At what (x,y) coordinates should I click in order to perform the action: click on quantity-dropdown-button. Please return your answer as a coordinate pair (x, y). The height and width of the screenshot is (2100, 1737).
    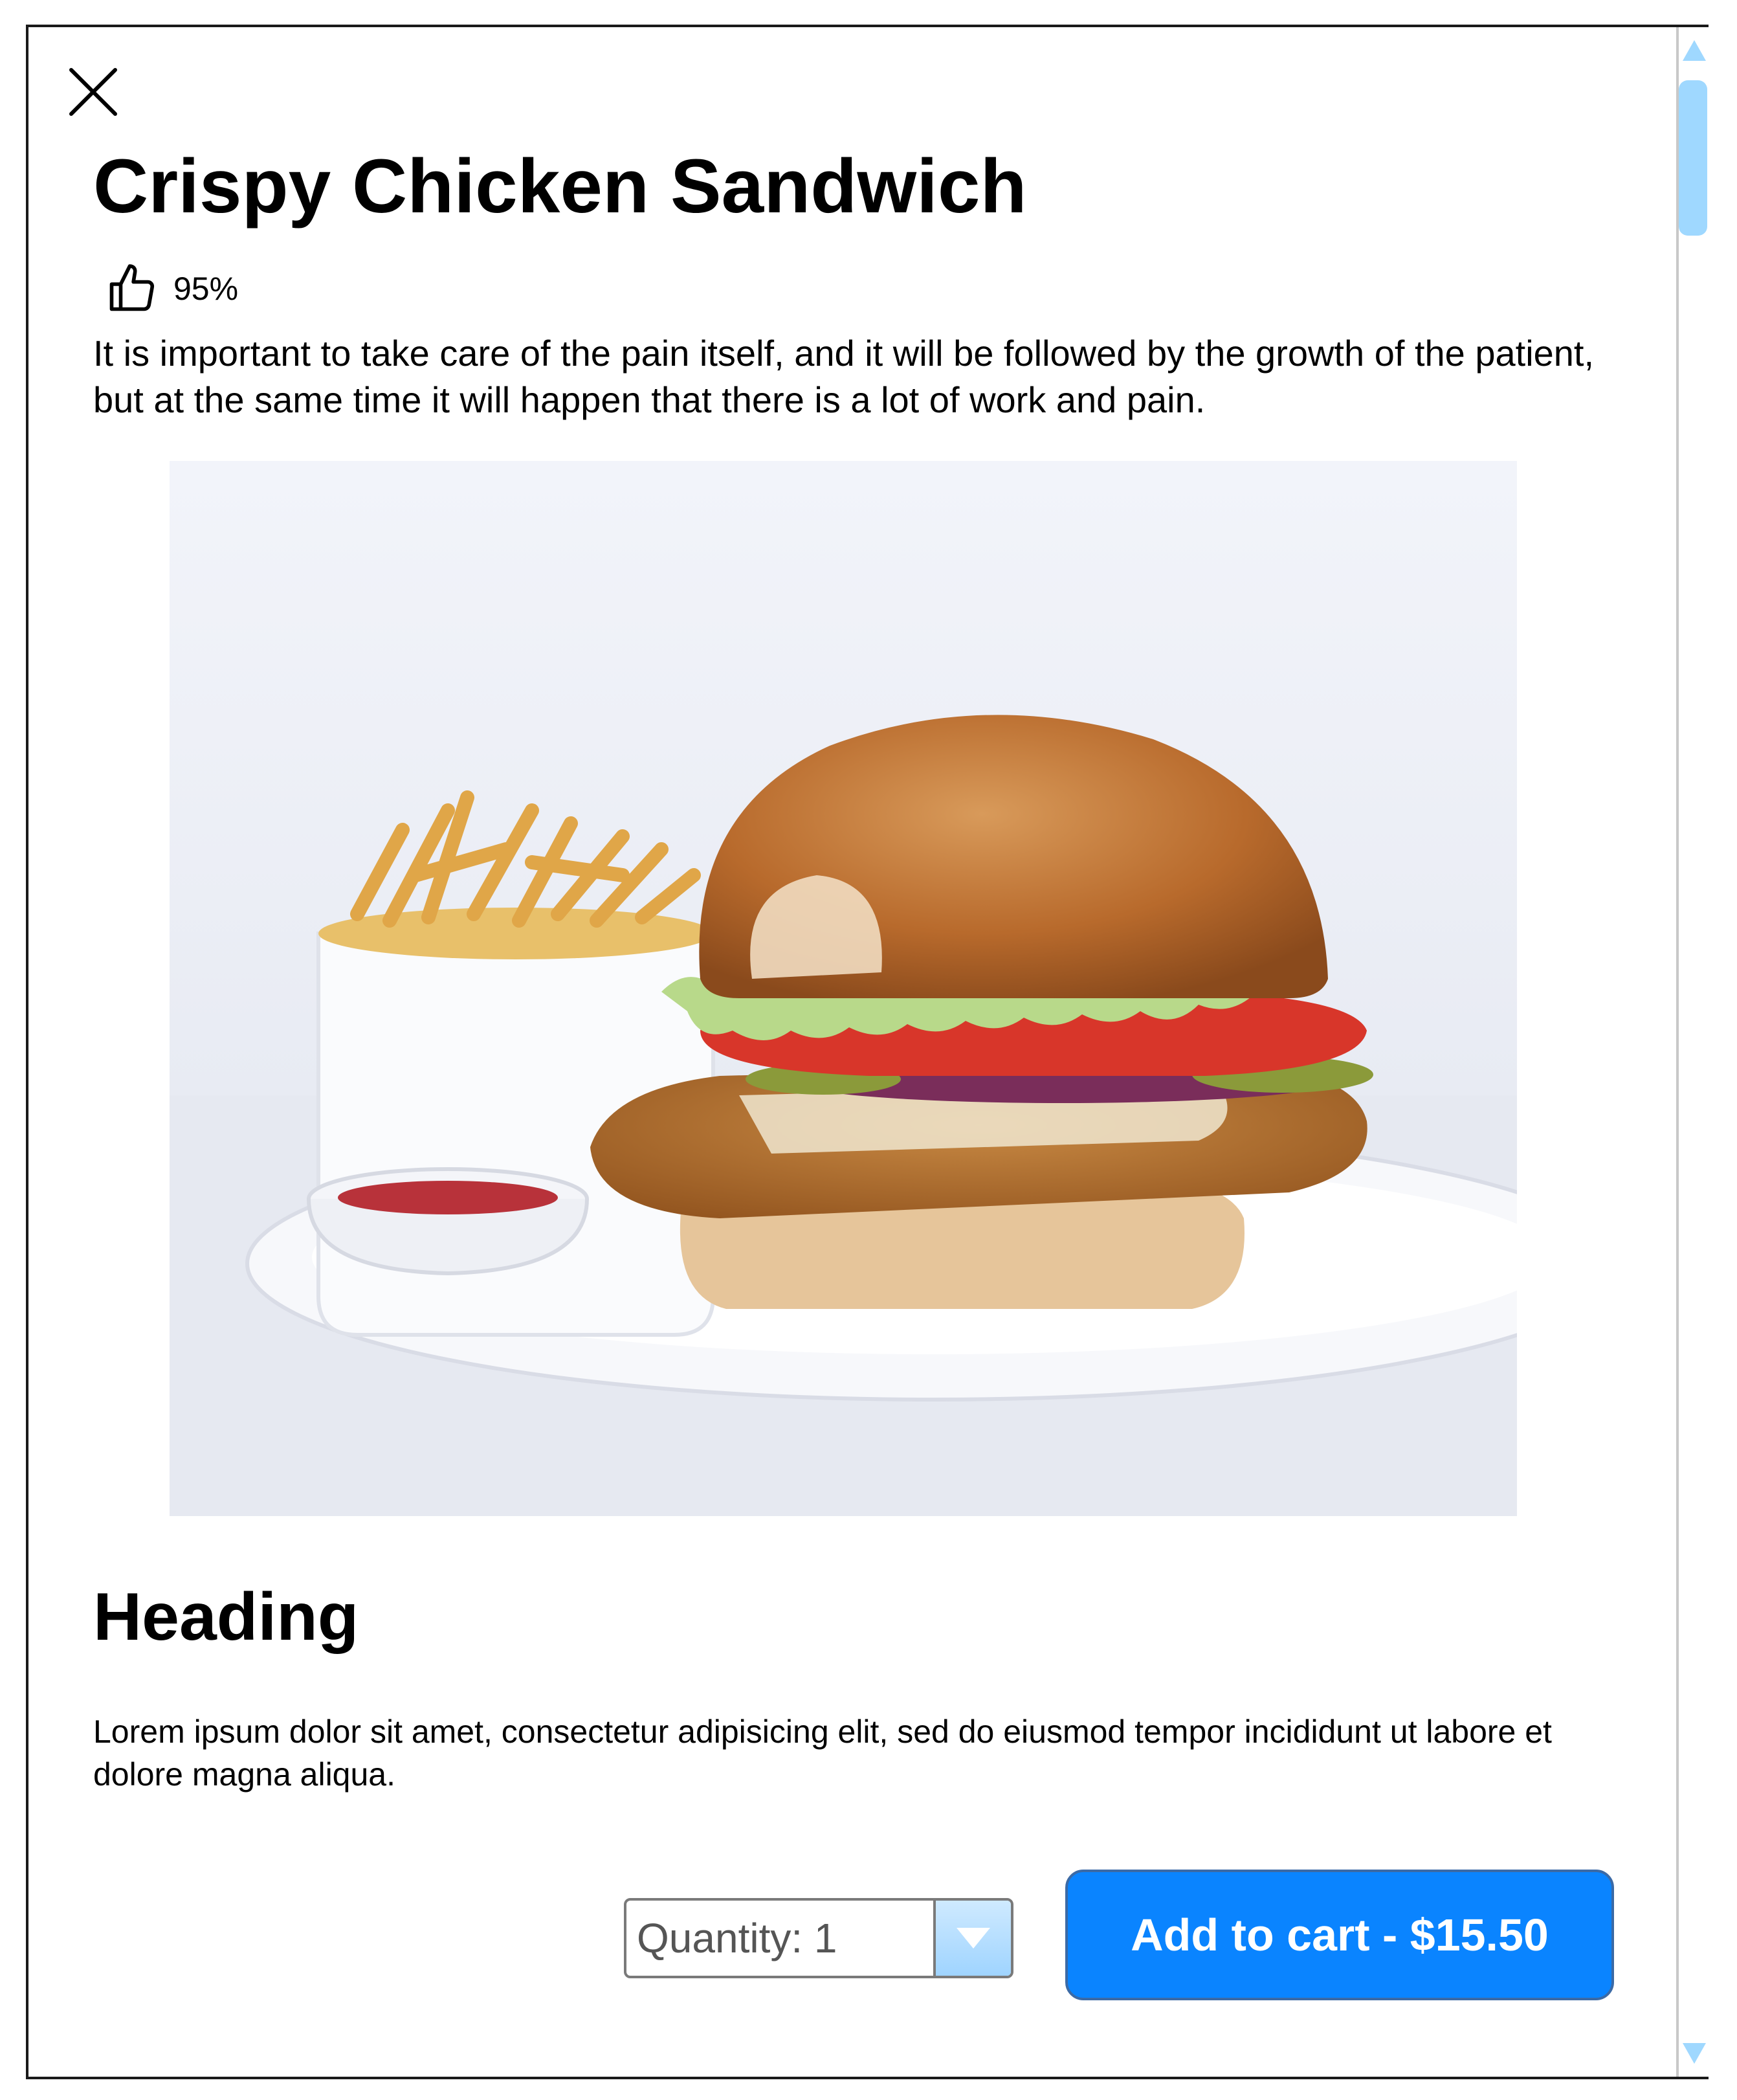
    Looking at the image, I should click on (972, 1938).